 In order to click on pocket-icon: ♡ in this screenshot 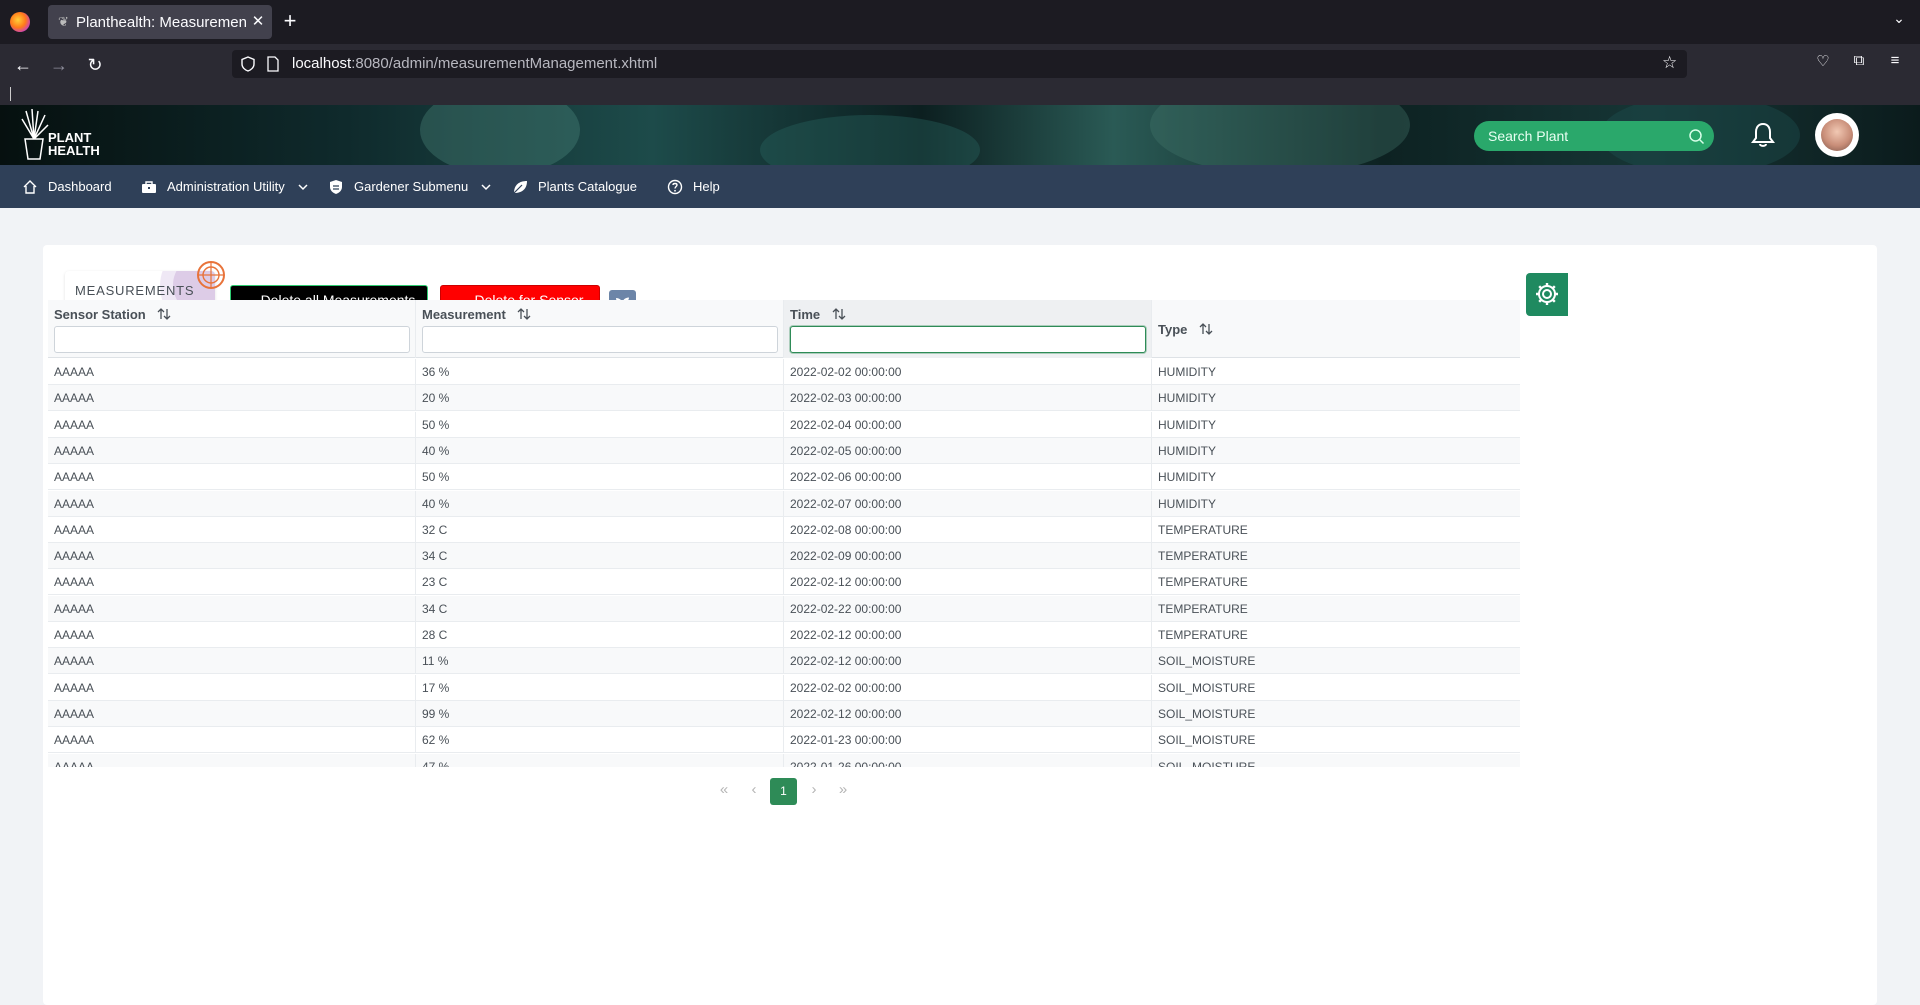, I will do `click(1823, 63)`.